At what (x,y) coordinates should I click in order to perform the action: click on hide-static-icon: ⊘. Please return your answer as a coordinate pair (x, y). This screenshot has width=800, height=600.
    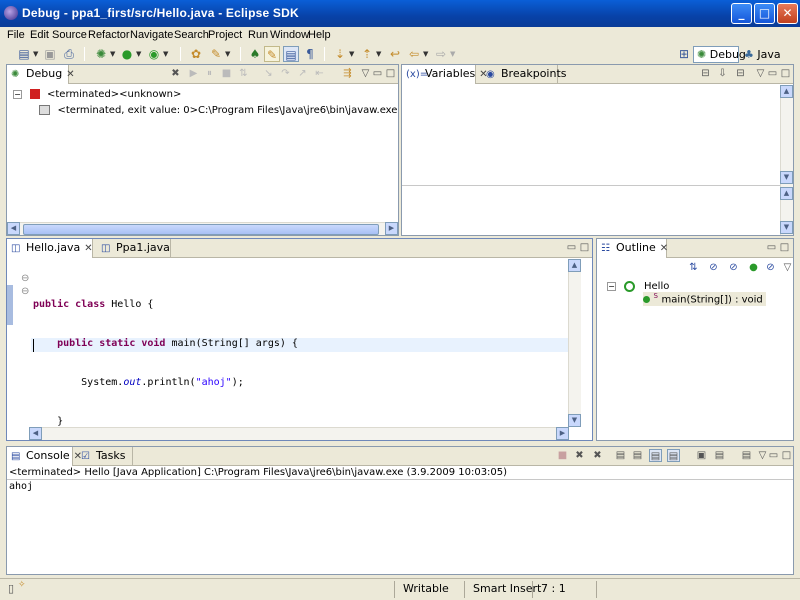
    Looking at the image, I should click on (733, 267).